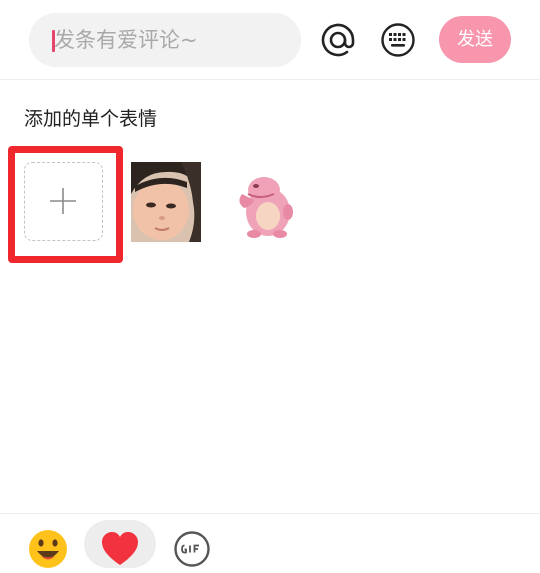 Image resolution: width=540 pixels, height=573 pixels. What do you see at coordinates (192, 549) in the screenshot?
I see `gif-icon` at bounding box center [192, 549].